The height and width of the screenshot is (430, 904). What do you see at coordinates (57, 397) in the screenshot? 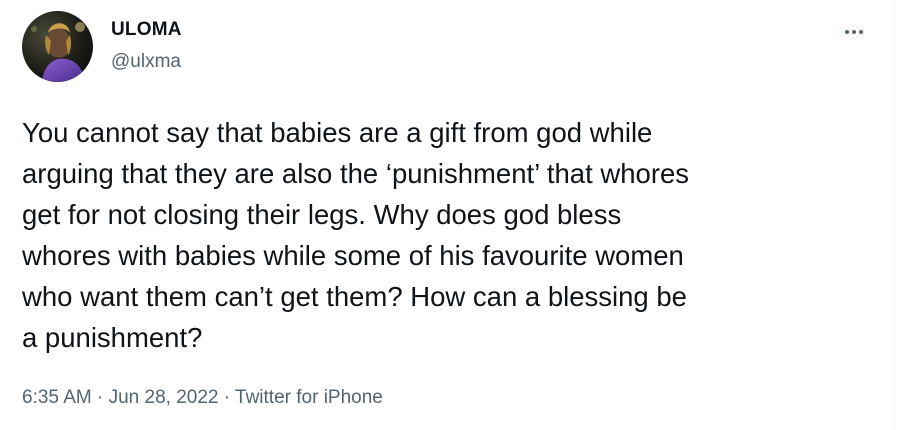
I see `tweet-time: 6:35 AM` at bounding box center [57, 397].